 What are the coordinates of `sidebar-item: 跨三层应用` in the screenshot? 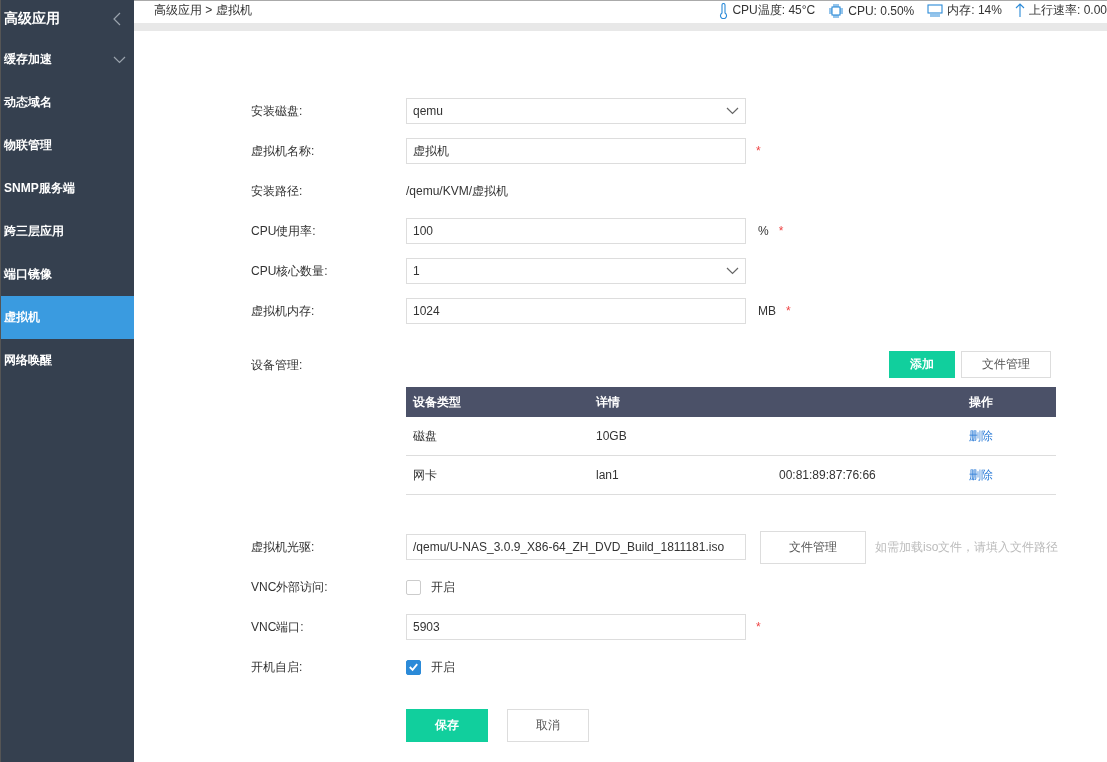 It's located at (67, 231).